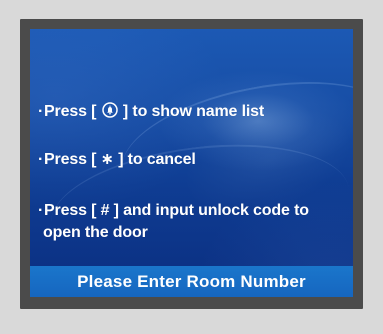  Describe the element at coordinates (107, 159) in the screenshot. I see `asterisk-key-label: ∗` at that location.